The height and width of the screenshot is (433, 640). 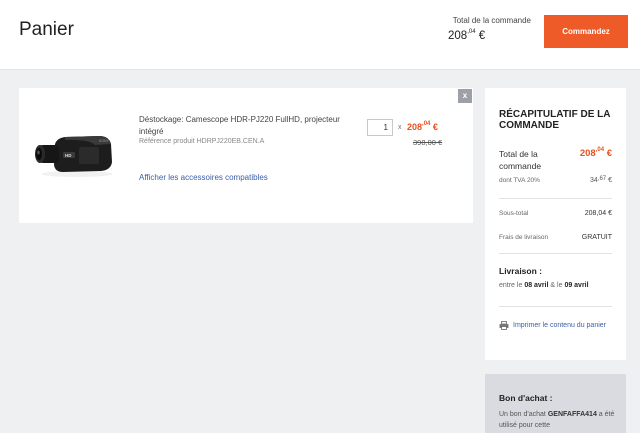 I want to click on summary-total-label: Total de la commande, so click(x=520, y=160).